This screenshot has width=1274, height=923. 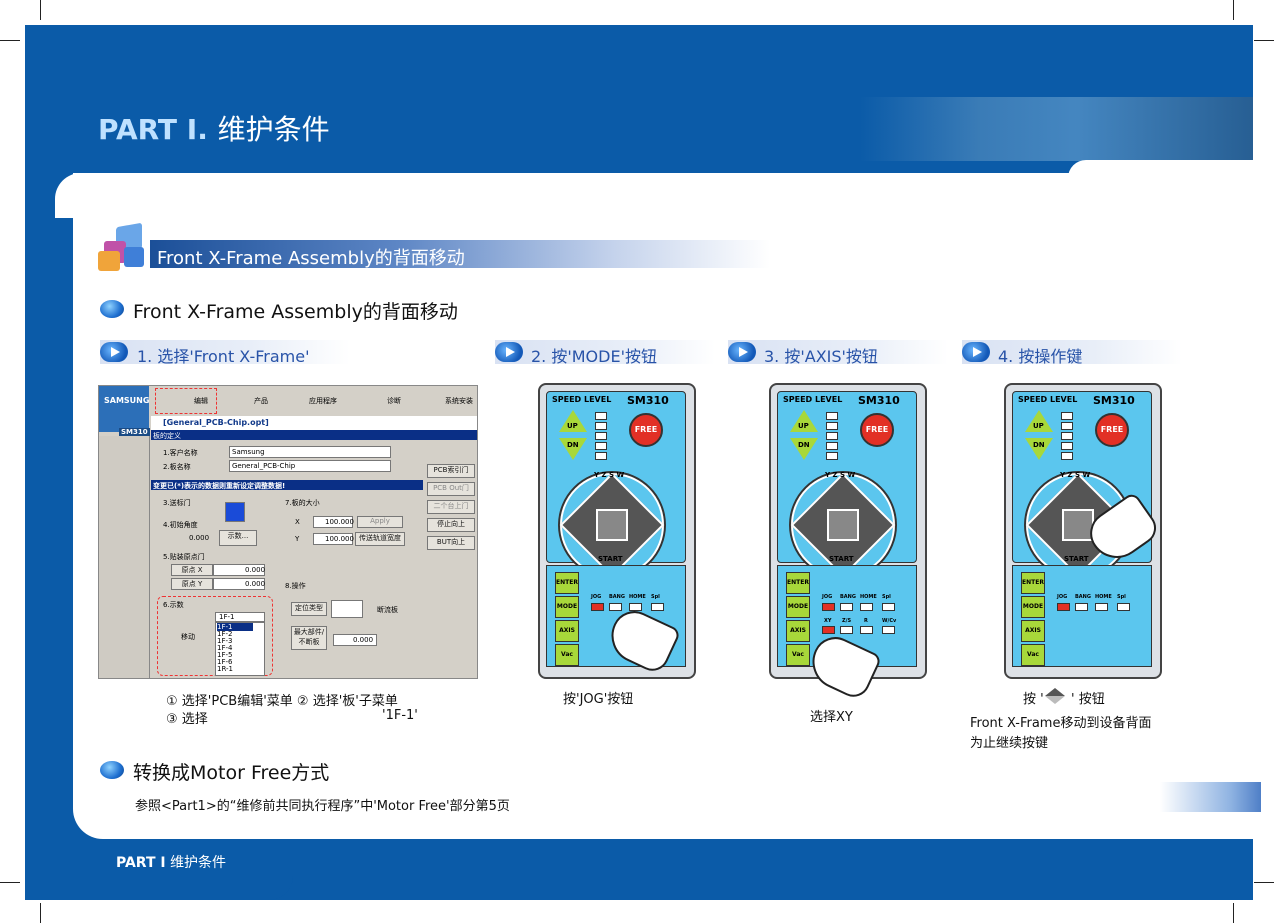 What do you see at coordinates (322, 806) in the screenshot?
I see `subsection-2-text: 参照<Part1>的“维修前共同执行程序”中'Motor Free'部分第5页` at bounding box center [322, 806].